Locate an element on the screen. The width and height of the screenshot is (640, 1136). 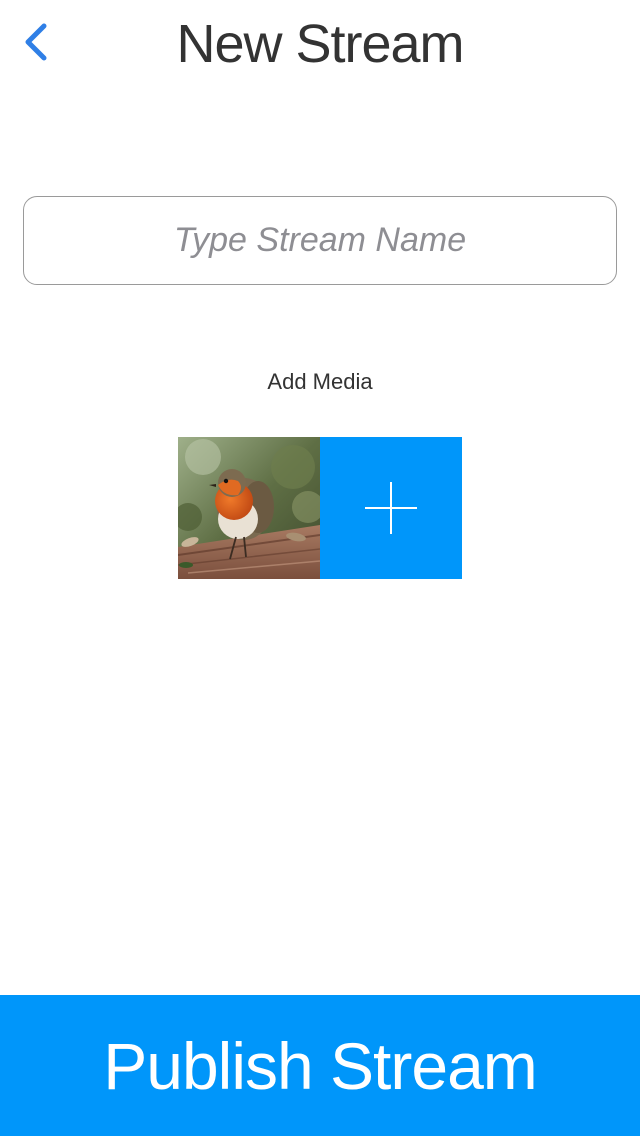
navigation-bar: New Stream is located at coordinates (320, 44).